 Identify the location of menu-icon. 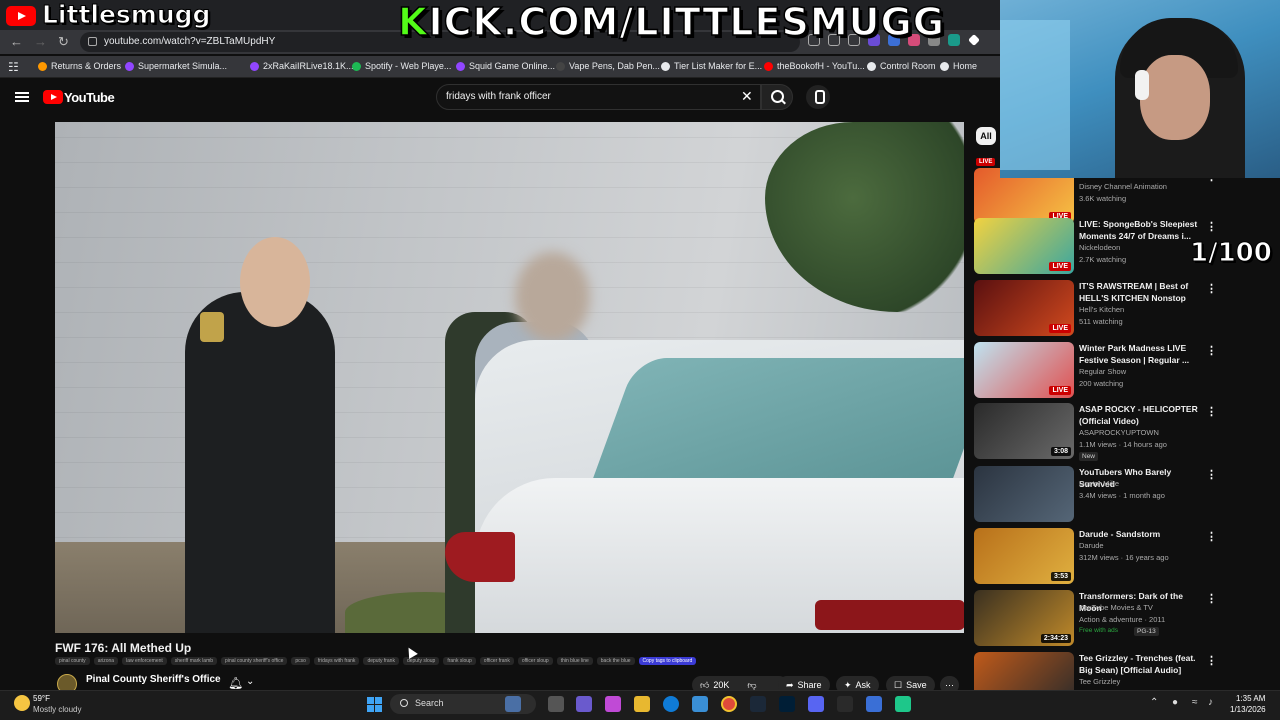
(22, 97).